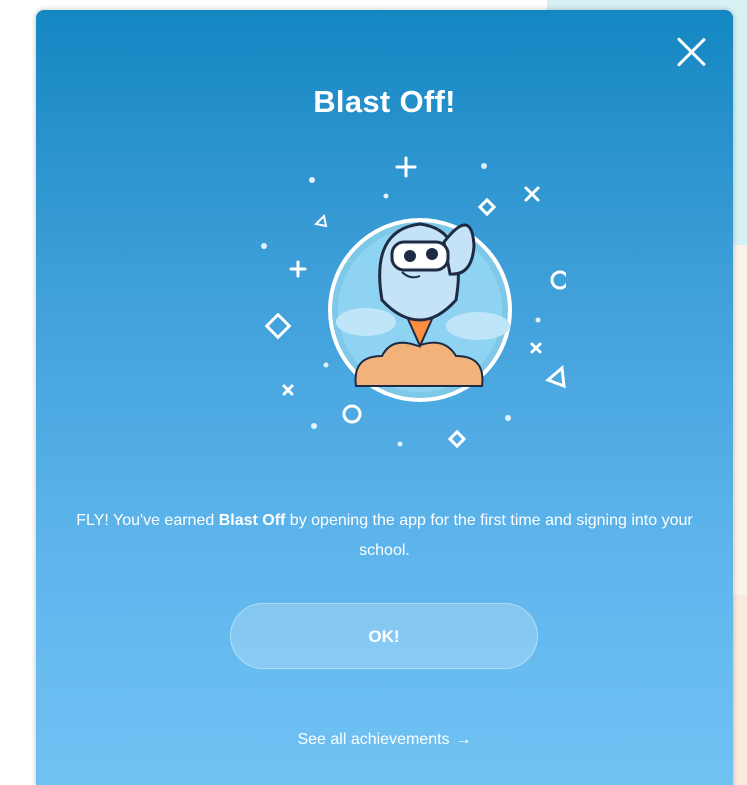 This screenshot has width=747, height=785. I want to click on see-all-achievements-link: See all achievements →, so click(384, 740).